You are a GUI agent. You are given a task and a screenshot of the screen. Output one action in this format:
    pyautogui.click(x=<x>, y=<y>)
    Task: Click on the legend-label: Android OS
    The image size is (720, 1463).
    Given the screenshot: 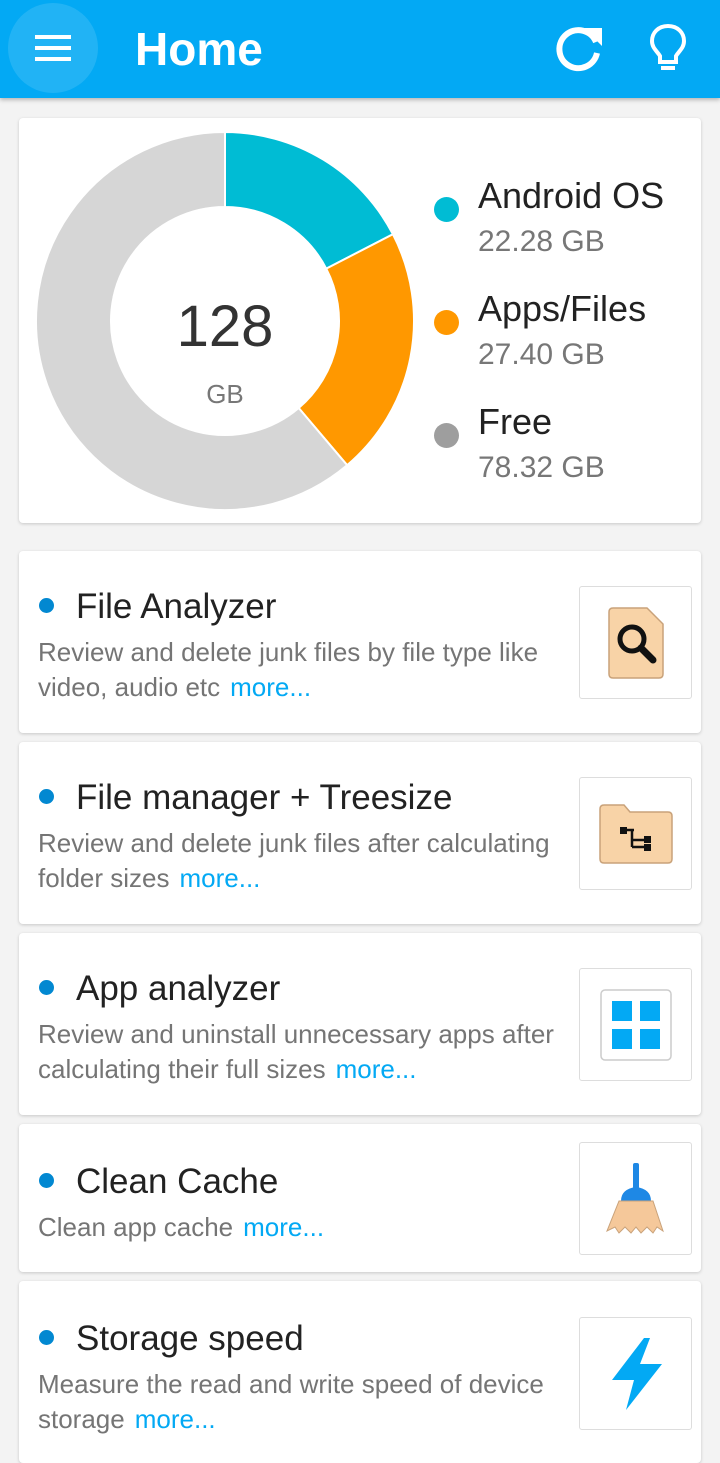 What is the action you would take?
    pyautogui.click(x=571, y=195)
    